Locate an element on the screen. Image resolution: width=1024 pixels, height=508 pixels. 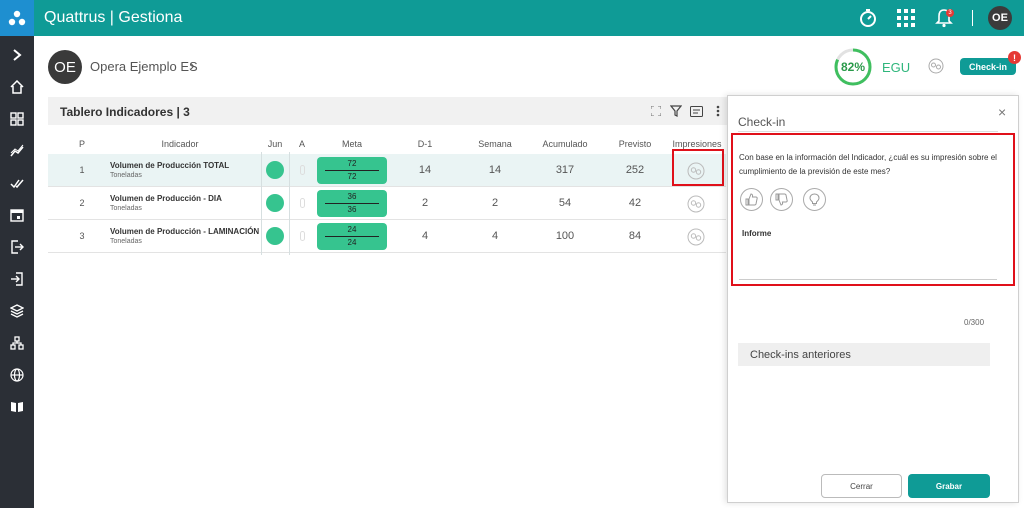
informe-input is located at coordinates (868, 279).